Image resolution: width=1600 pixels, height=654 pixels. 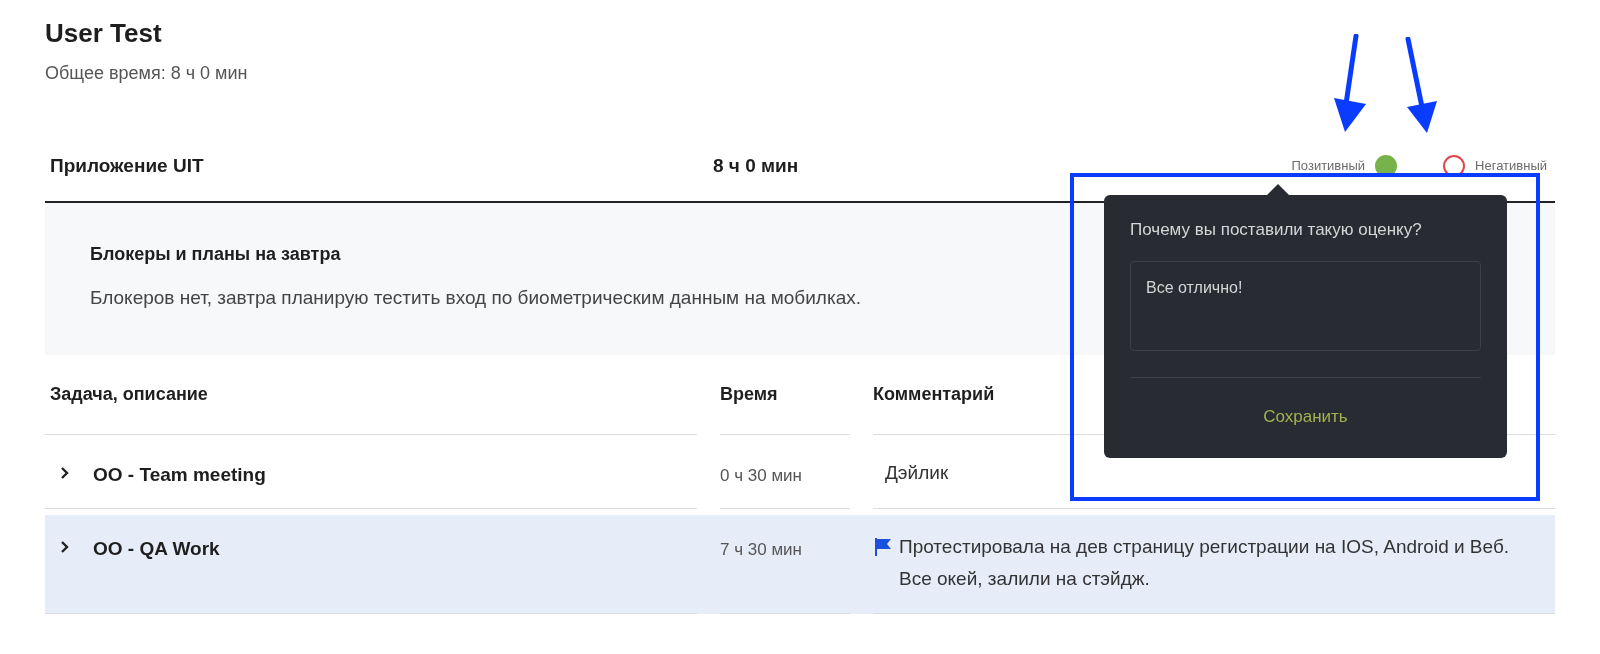 I want to click on task-comment: Протестировала на дев страницу регистрации на IOS, Android и Веб. Все окей, залили на стэйдж., so click(x=1204, y=562).